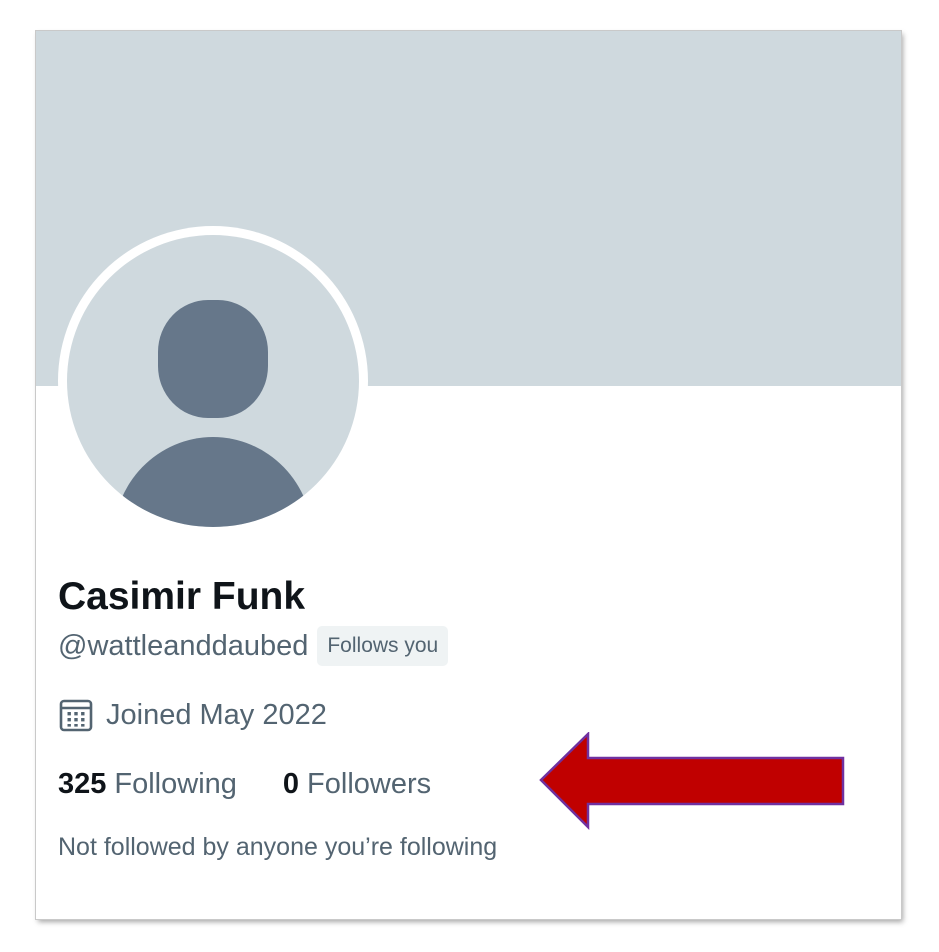  What do you see at coordinates (291, 783) in the screenshot?
I see `followers-count: 0` at bounding box center [291, 783].